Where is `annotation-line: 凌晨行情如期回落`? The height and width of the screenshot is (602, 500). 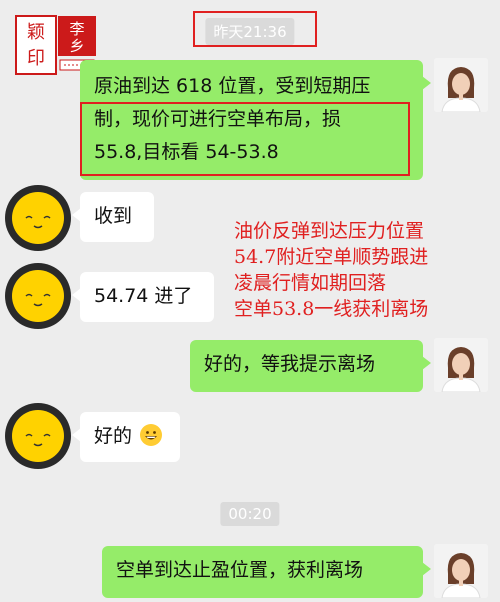 annotation-line: 凌晨行情如期回落 is located at coordinates (310, 283).